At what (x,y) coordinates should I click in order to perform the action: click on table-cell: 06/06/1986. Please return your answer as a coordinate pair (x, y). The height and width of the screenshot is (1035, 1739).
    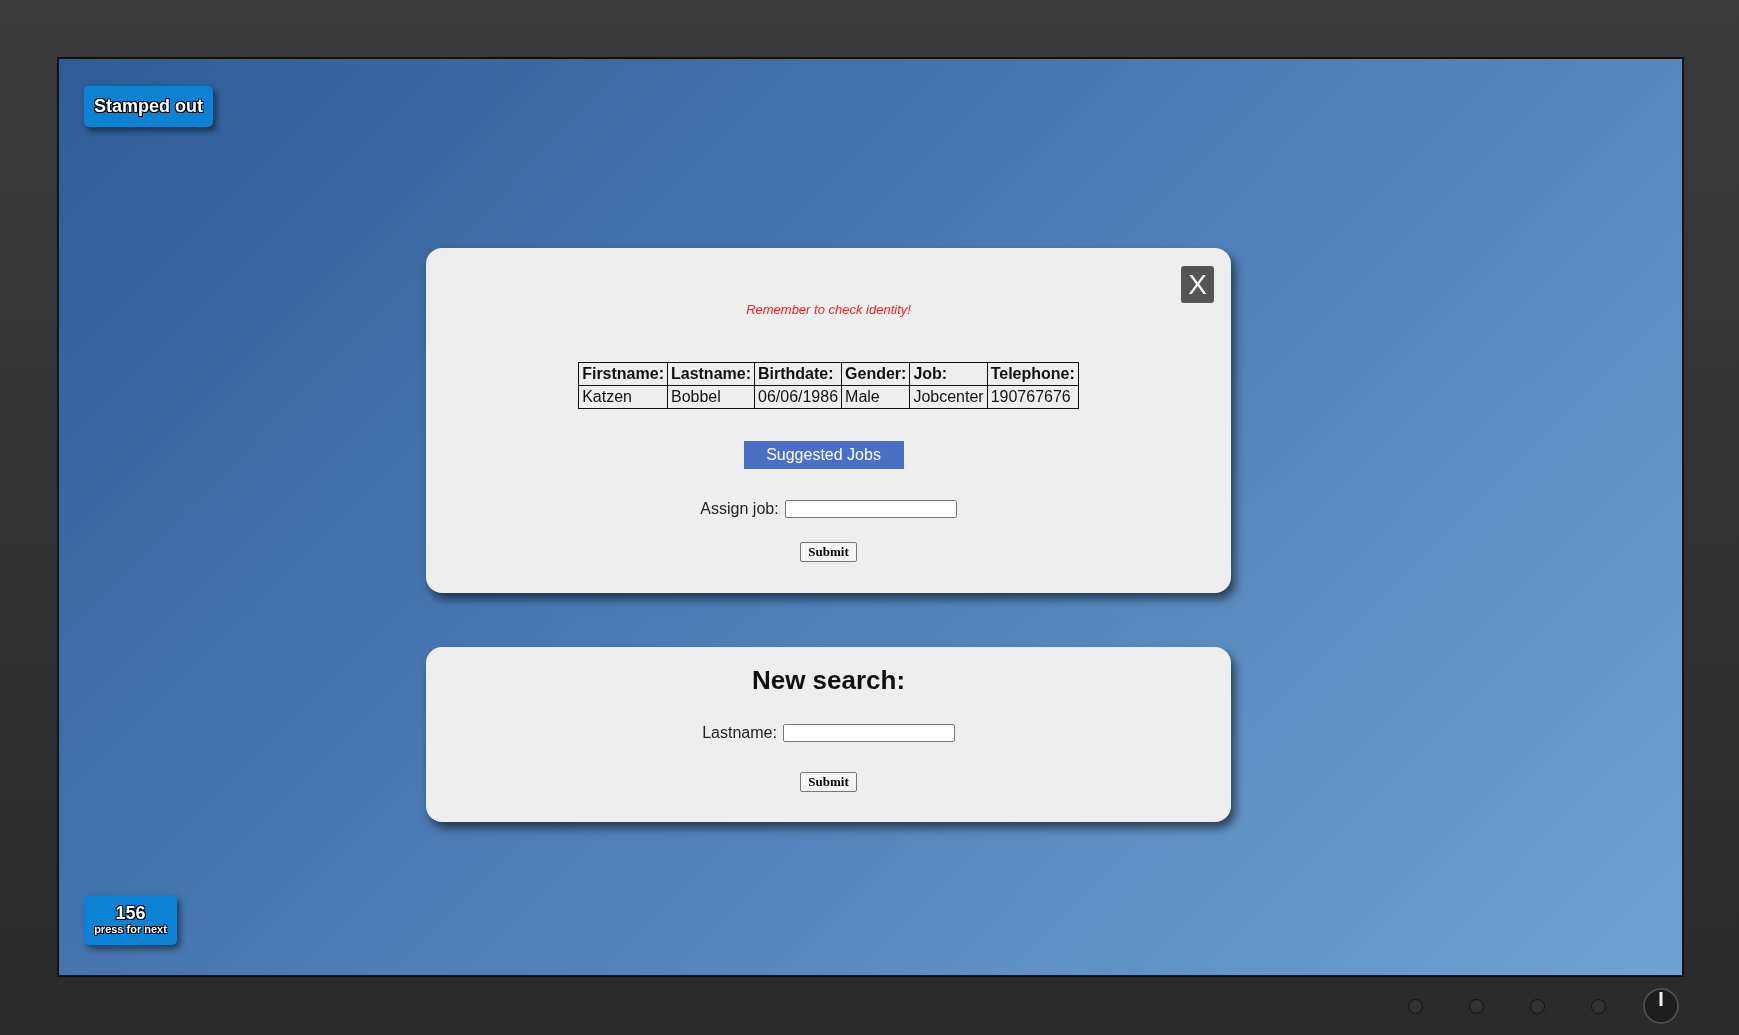
    Looking at the image, I should click on (798, 397).